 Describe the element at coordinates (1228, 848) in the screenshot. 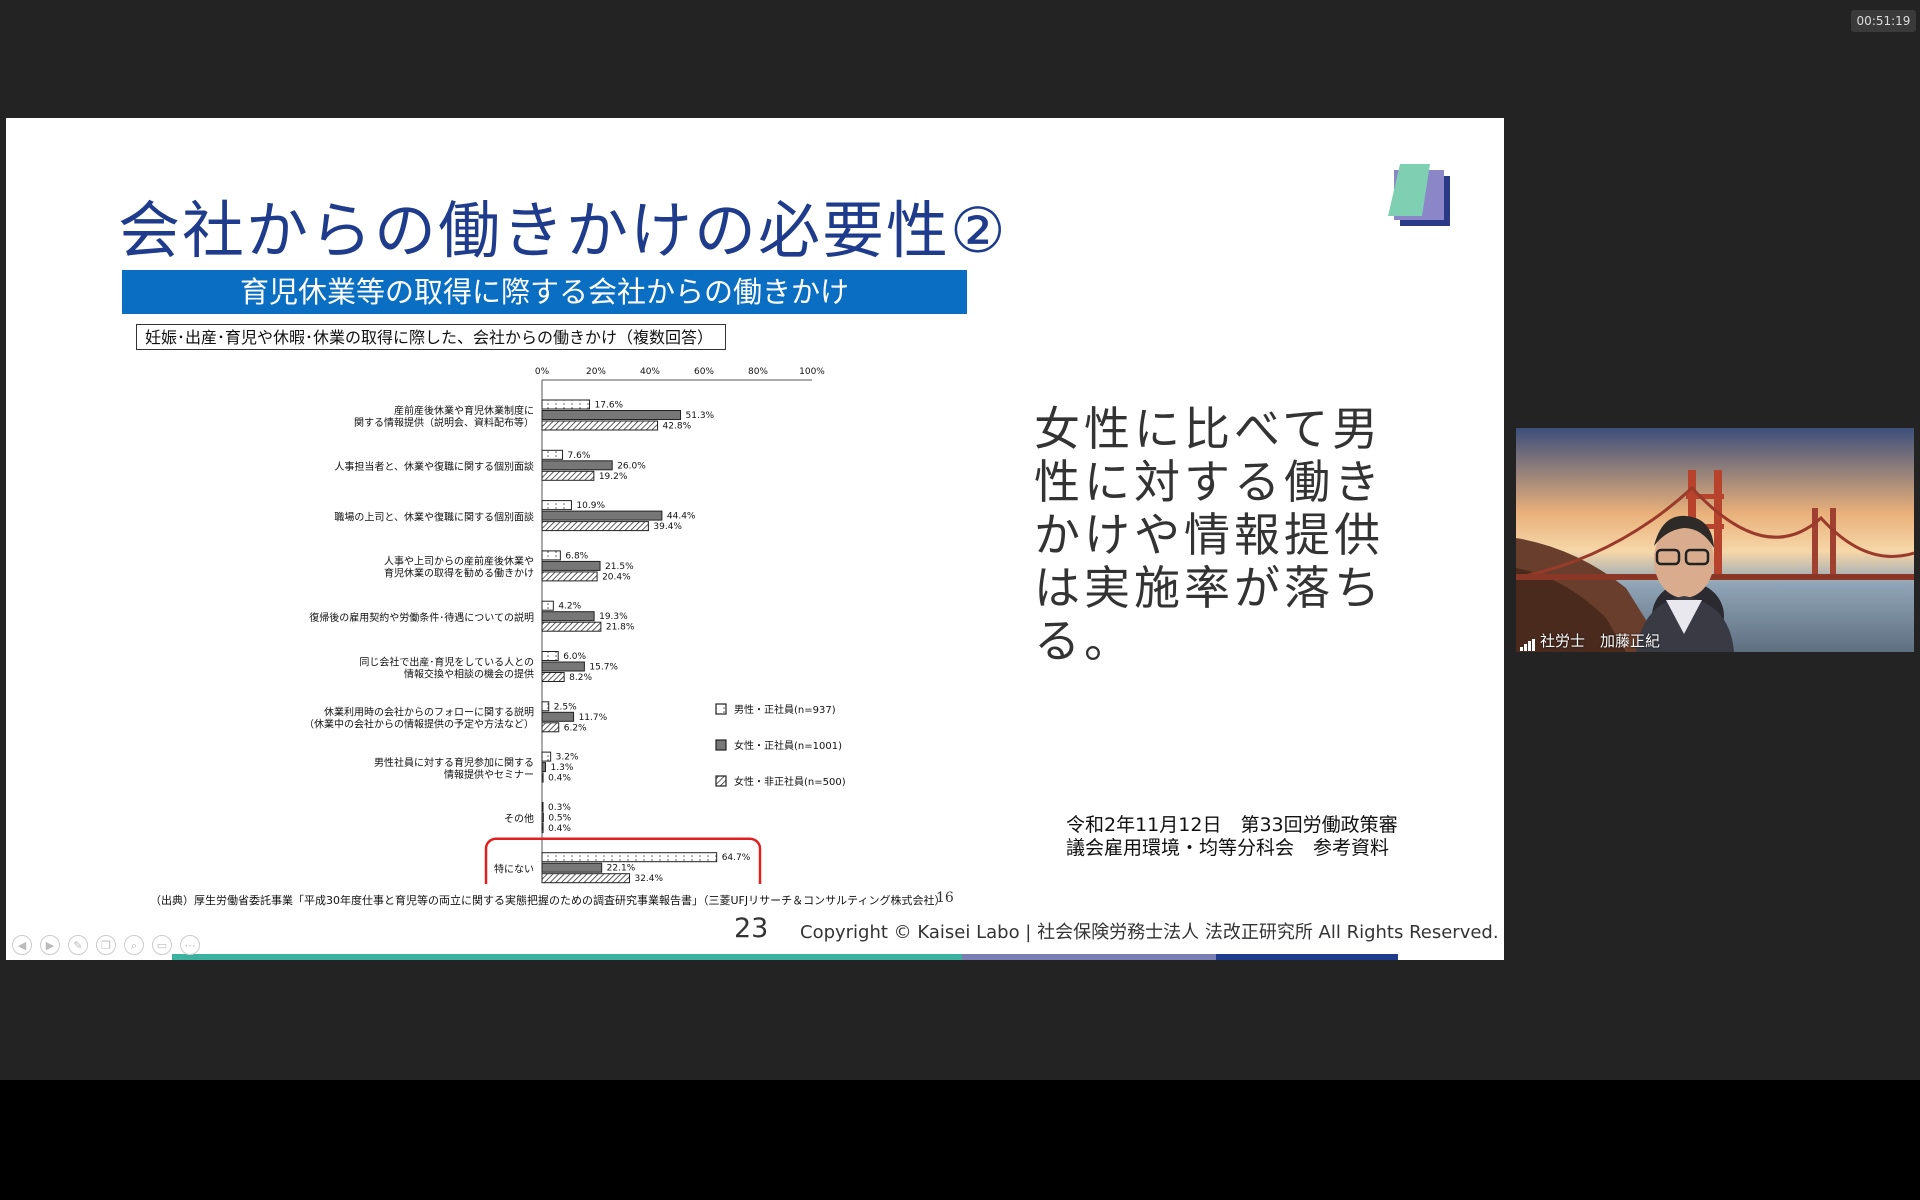

I see `reference-line-2: 議会雇用環境・均等分科会 参考資料` at that location.